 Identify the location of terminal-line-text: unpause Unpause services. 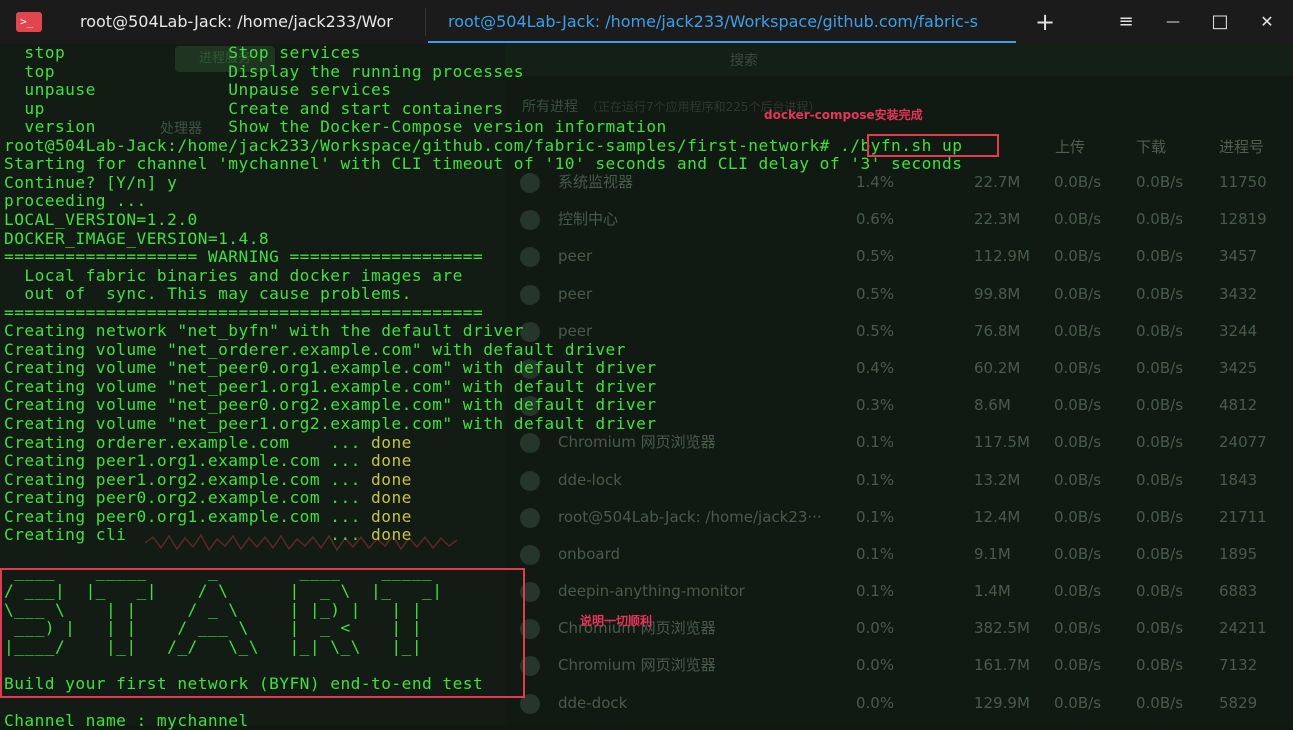
(198, 90).